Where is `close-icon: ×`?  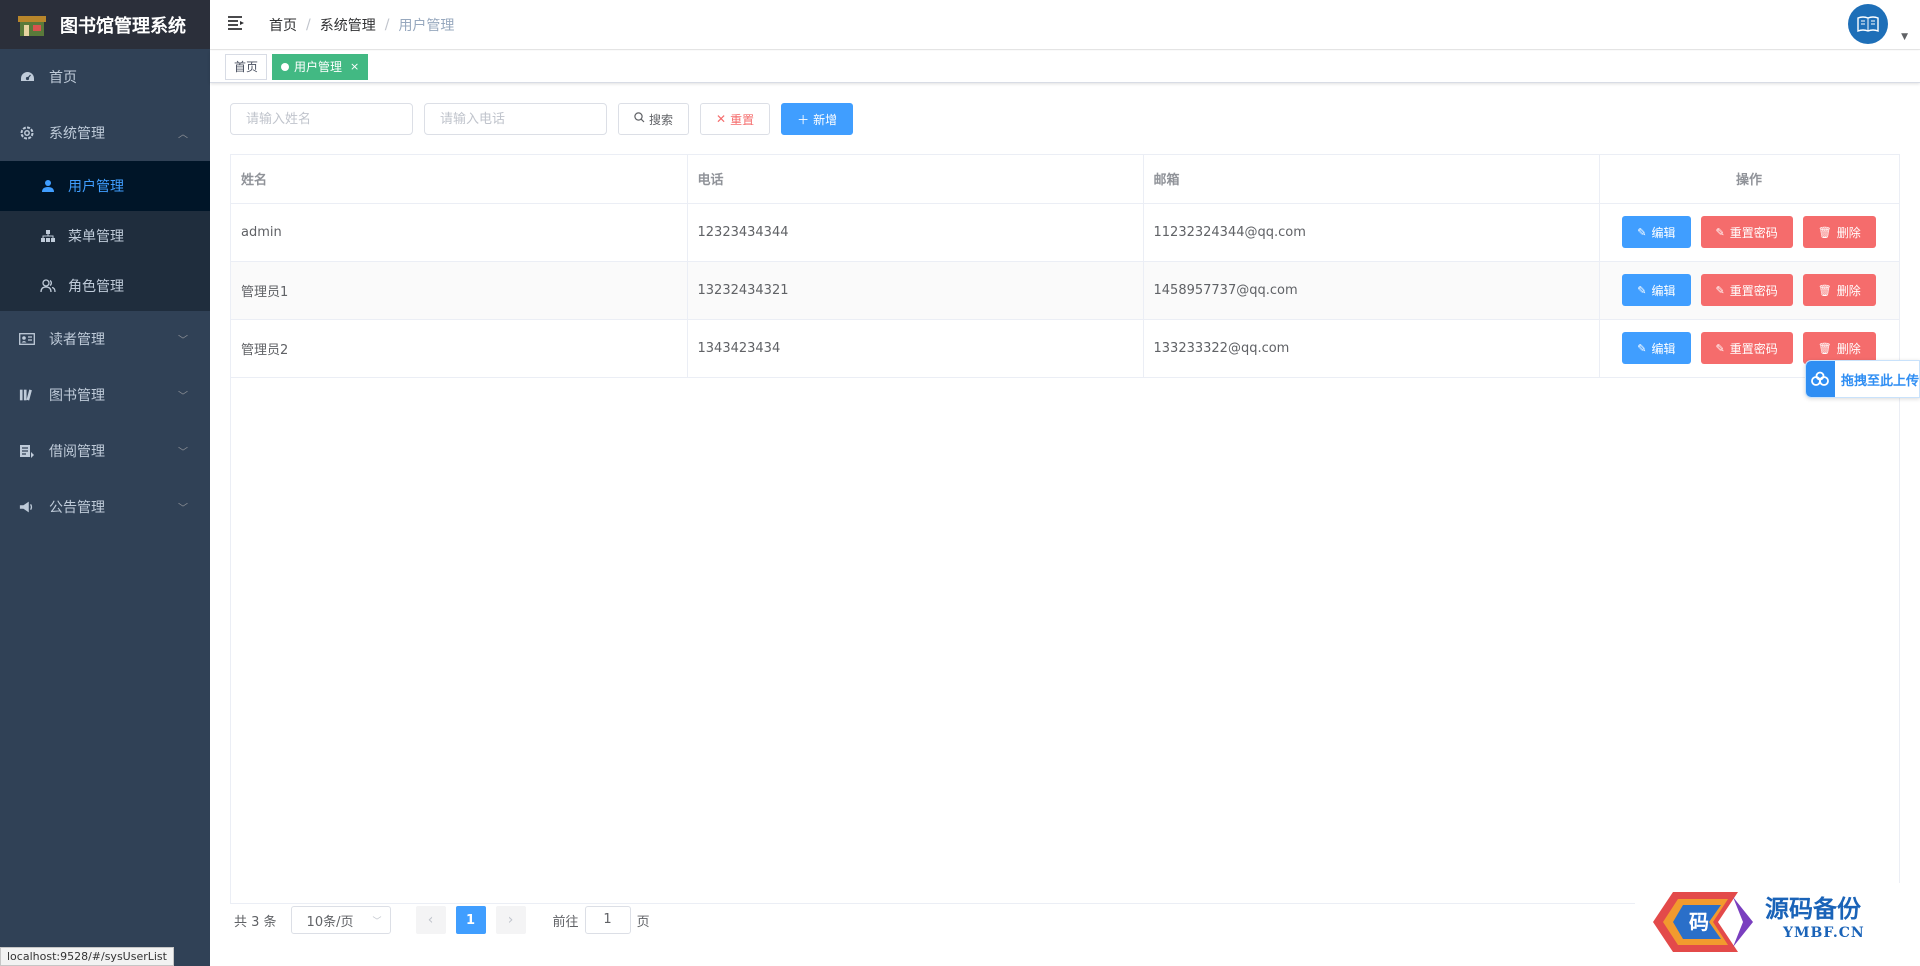 close-icon: × is located at coordinates (354, 67).